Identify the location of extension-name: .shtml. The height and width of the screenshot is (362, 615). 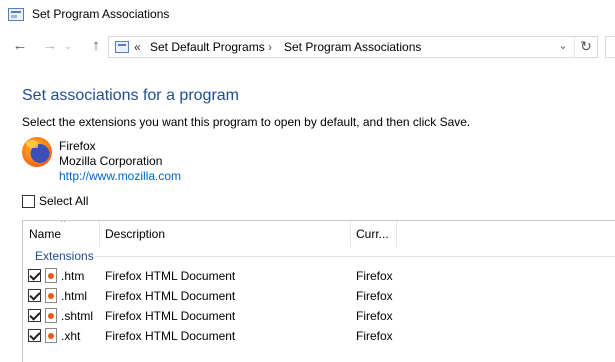
(77, 316).